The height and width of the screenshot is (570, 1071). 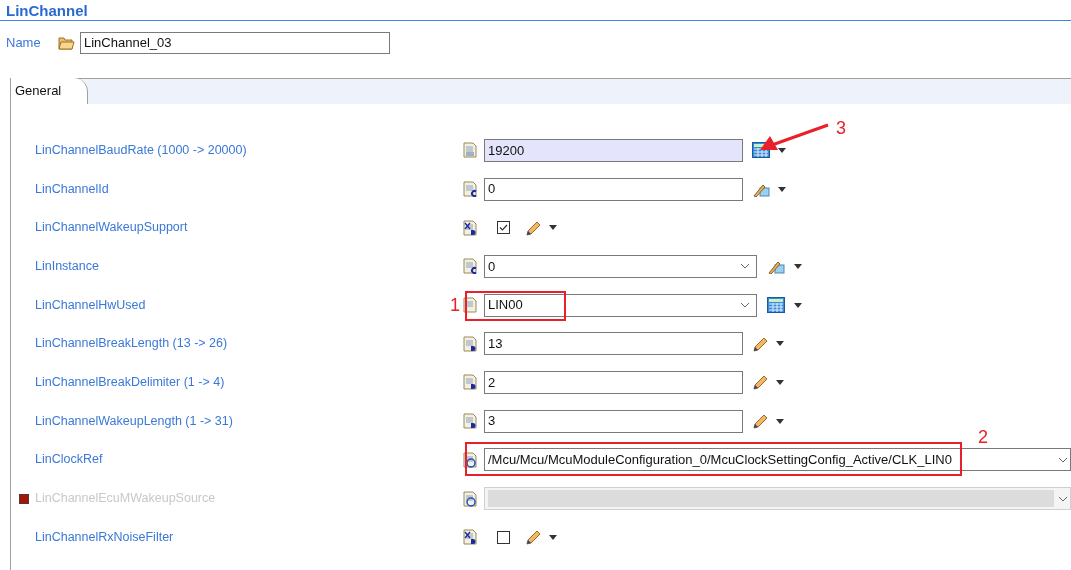 What do you see at coordinates (131, 344) in the screenshot?
I see `field-label: LinChannelBreakLength (13 -> 26)` at bounding box center [131, 344].